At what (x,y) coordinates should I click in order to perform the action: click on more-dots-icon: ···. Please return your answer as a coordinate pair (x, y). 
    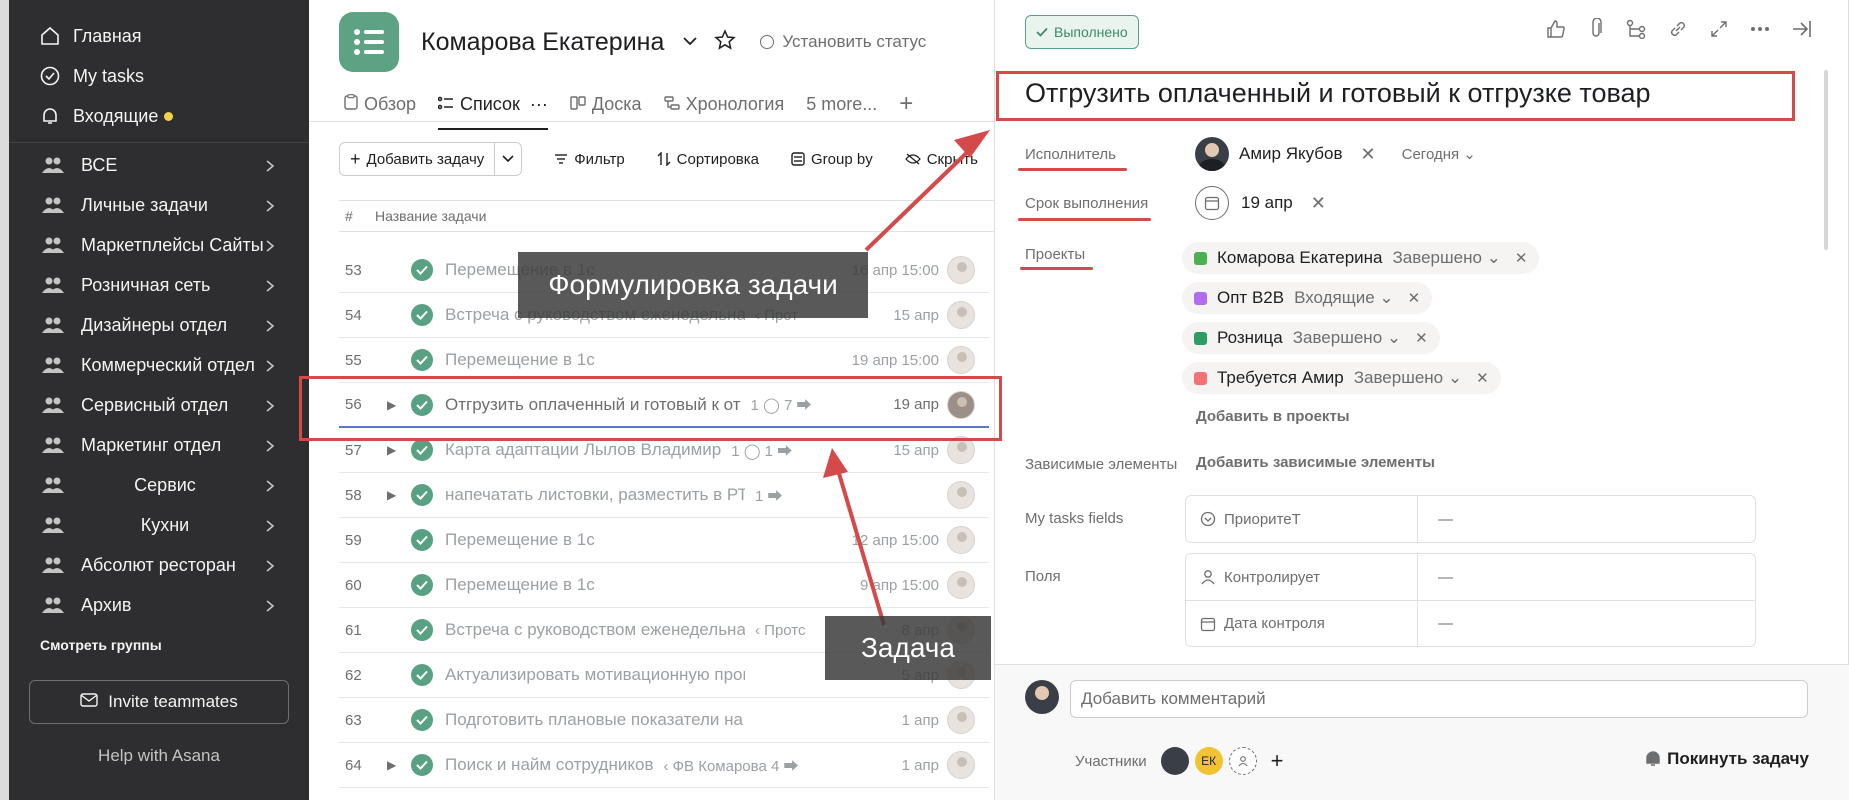
    Looking at the image, I should click on (539, 104).